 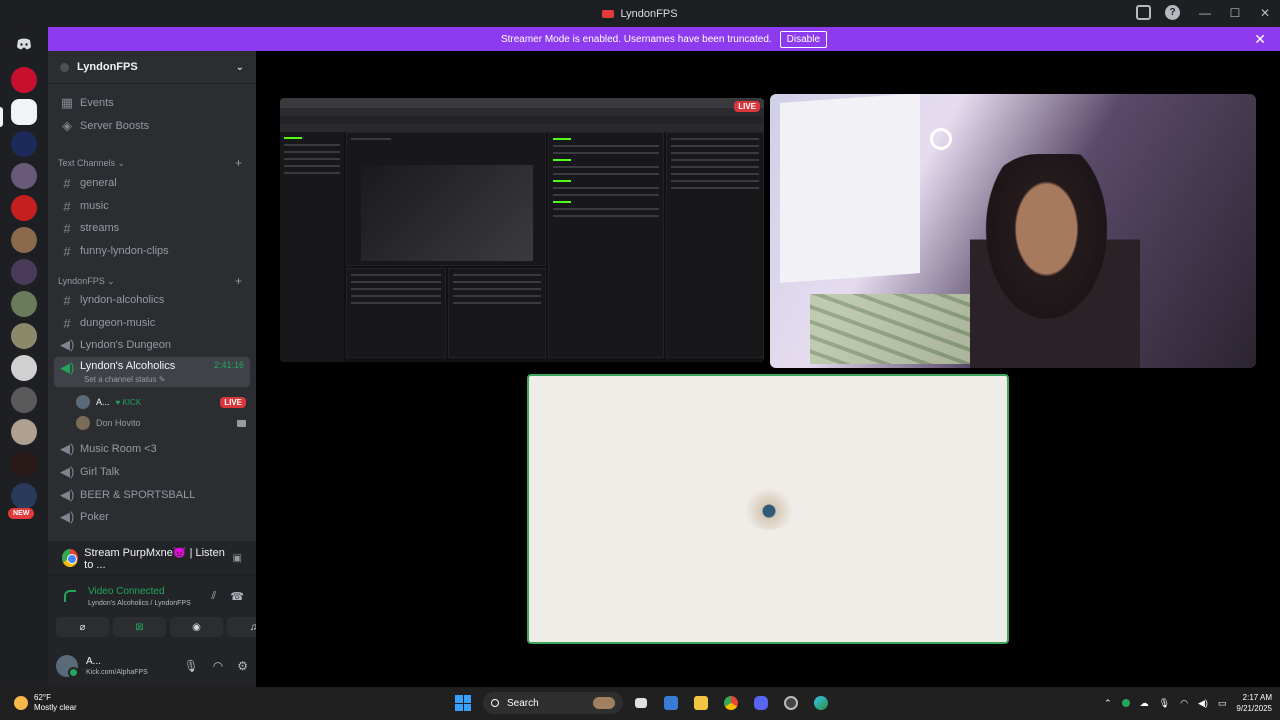 I want to click on weather-widget: 62°F Mostly clear, so click(x=45, y=703).